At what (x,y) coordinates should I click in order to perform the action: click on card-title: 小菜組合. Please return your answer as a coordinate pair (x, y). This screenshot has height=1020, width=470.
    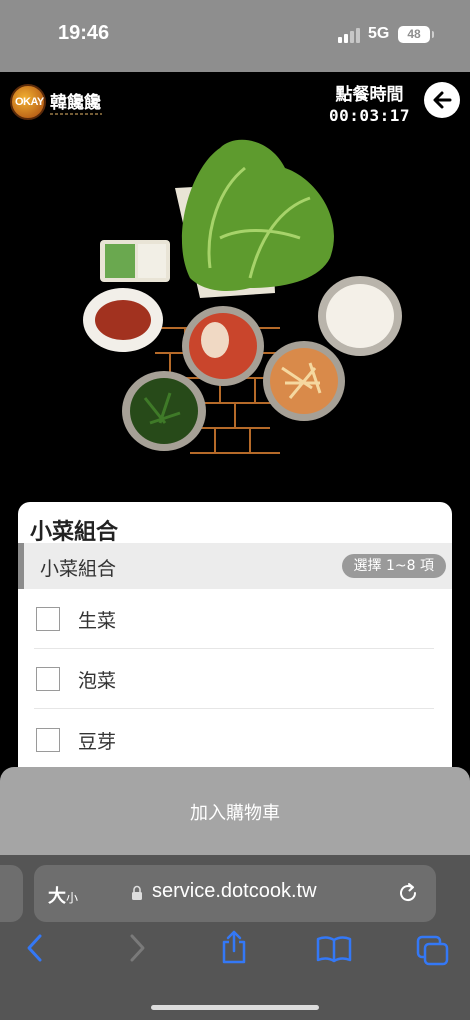
    Looking at the image, I should click on (74, 532).